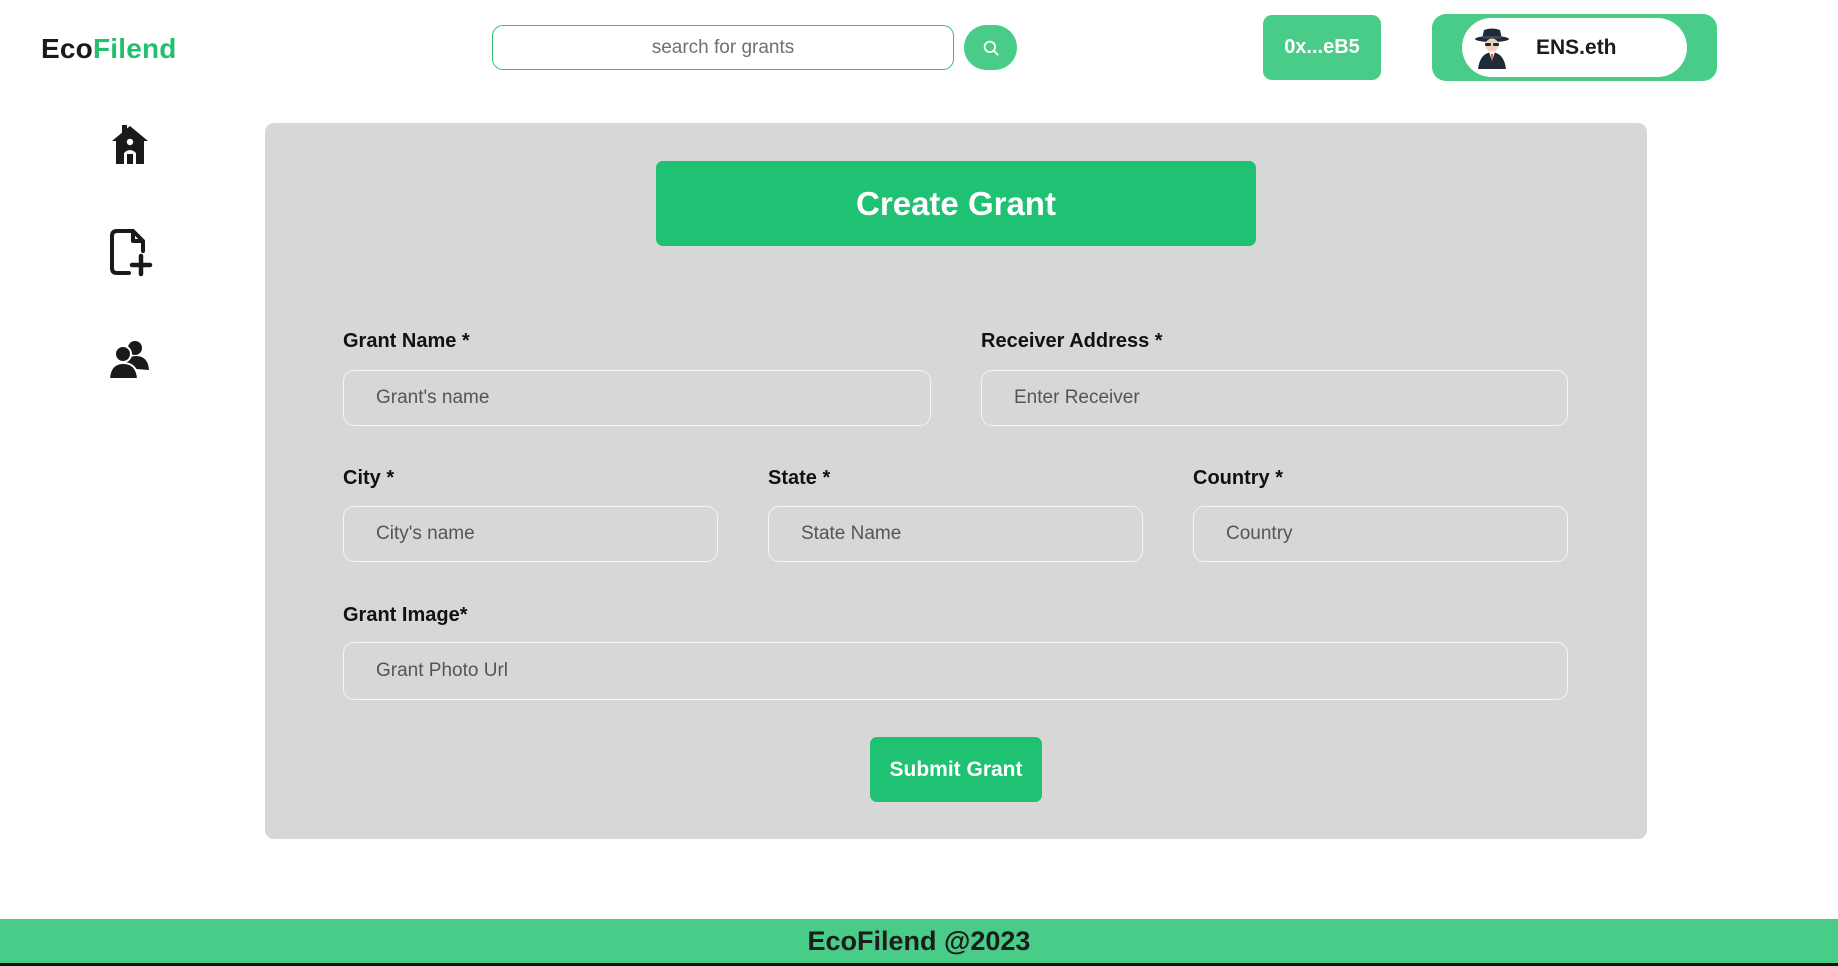 The image size is (1838, 966). Describe the element at coordinates (723, 47) in the screenshot. I see `search-input` at that location.